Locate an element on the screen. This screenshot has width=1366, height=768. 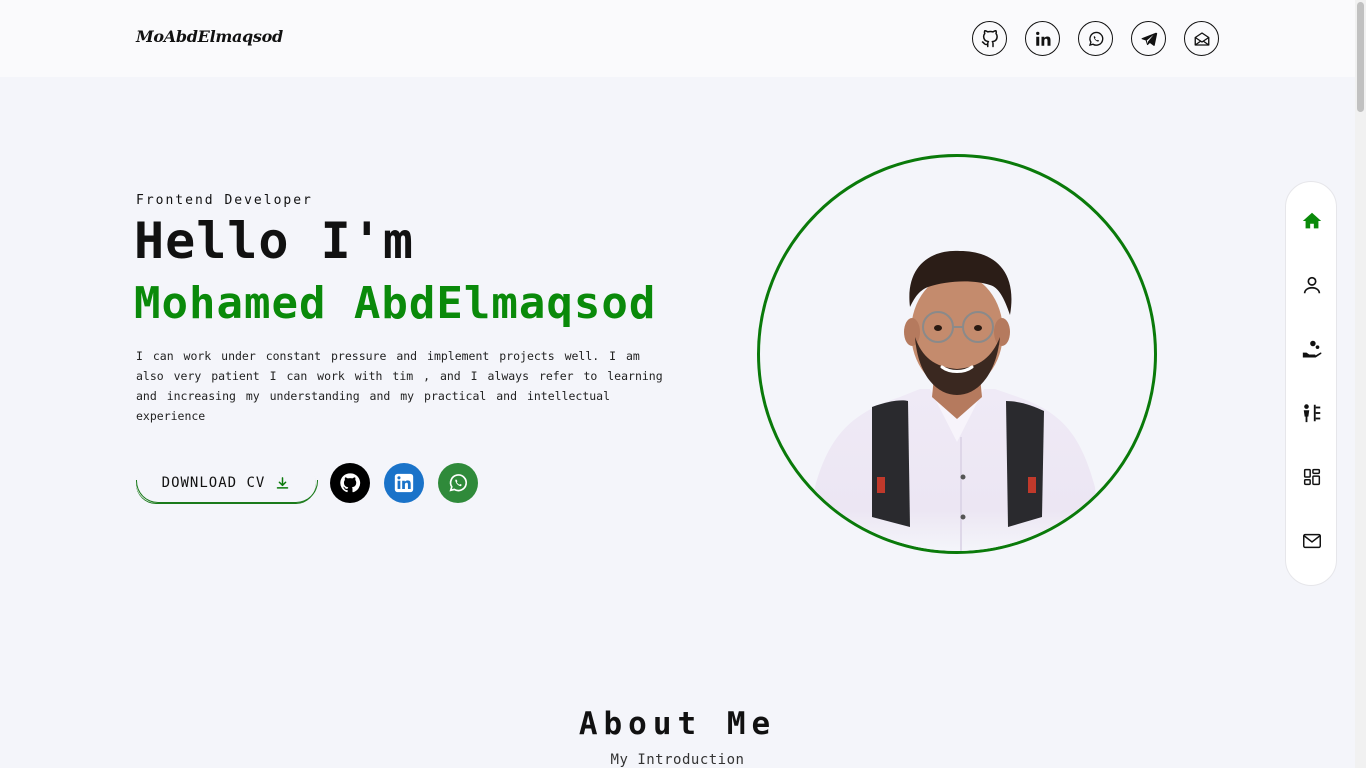
header-github-link is located at coordinates (989, 38).